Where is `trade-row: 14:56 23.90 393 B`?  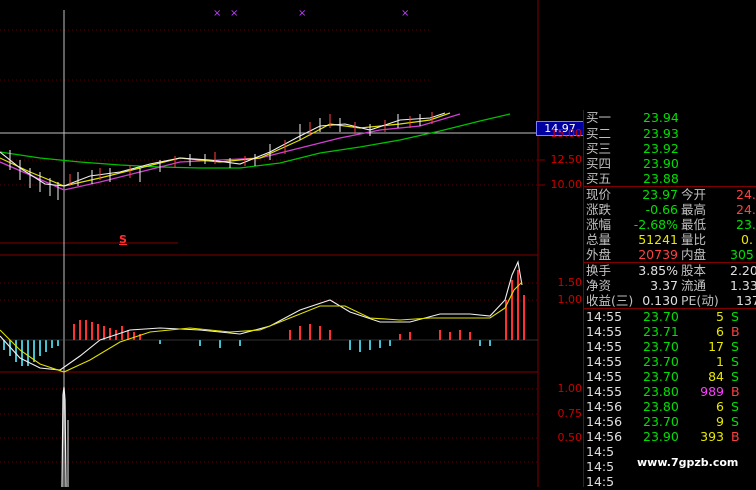 trade-row: 14:56 23.90 393 B is located at coordinates (663, 436).